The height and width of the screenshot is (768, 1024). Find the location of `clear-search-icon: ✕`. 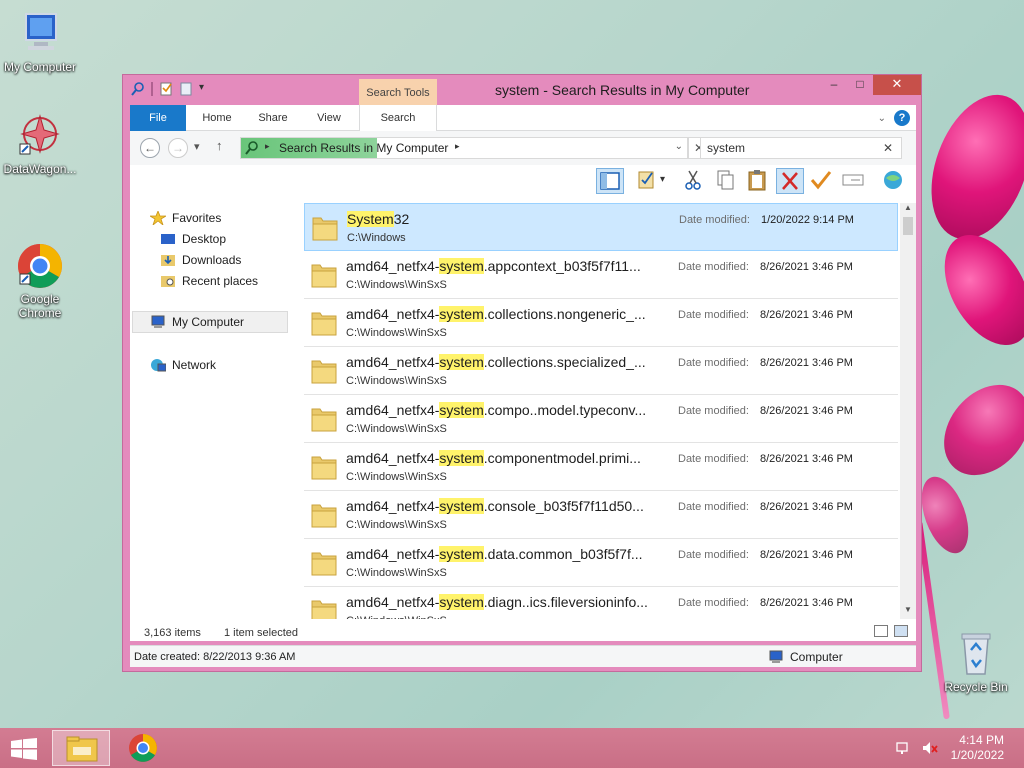

clear-search-icon: ✕ is located at coordinates (888, 148).